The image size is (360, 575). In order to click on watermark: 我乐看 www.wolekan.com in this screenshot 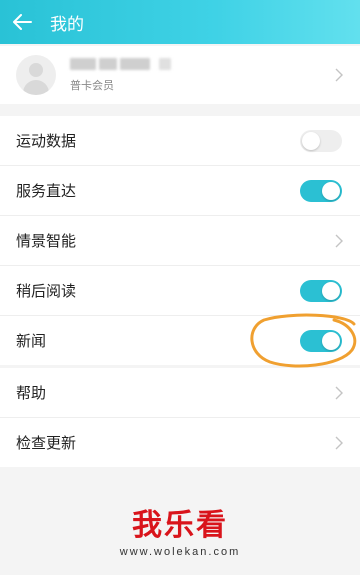, I will do `click(180, 532)`.